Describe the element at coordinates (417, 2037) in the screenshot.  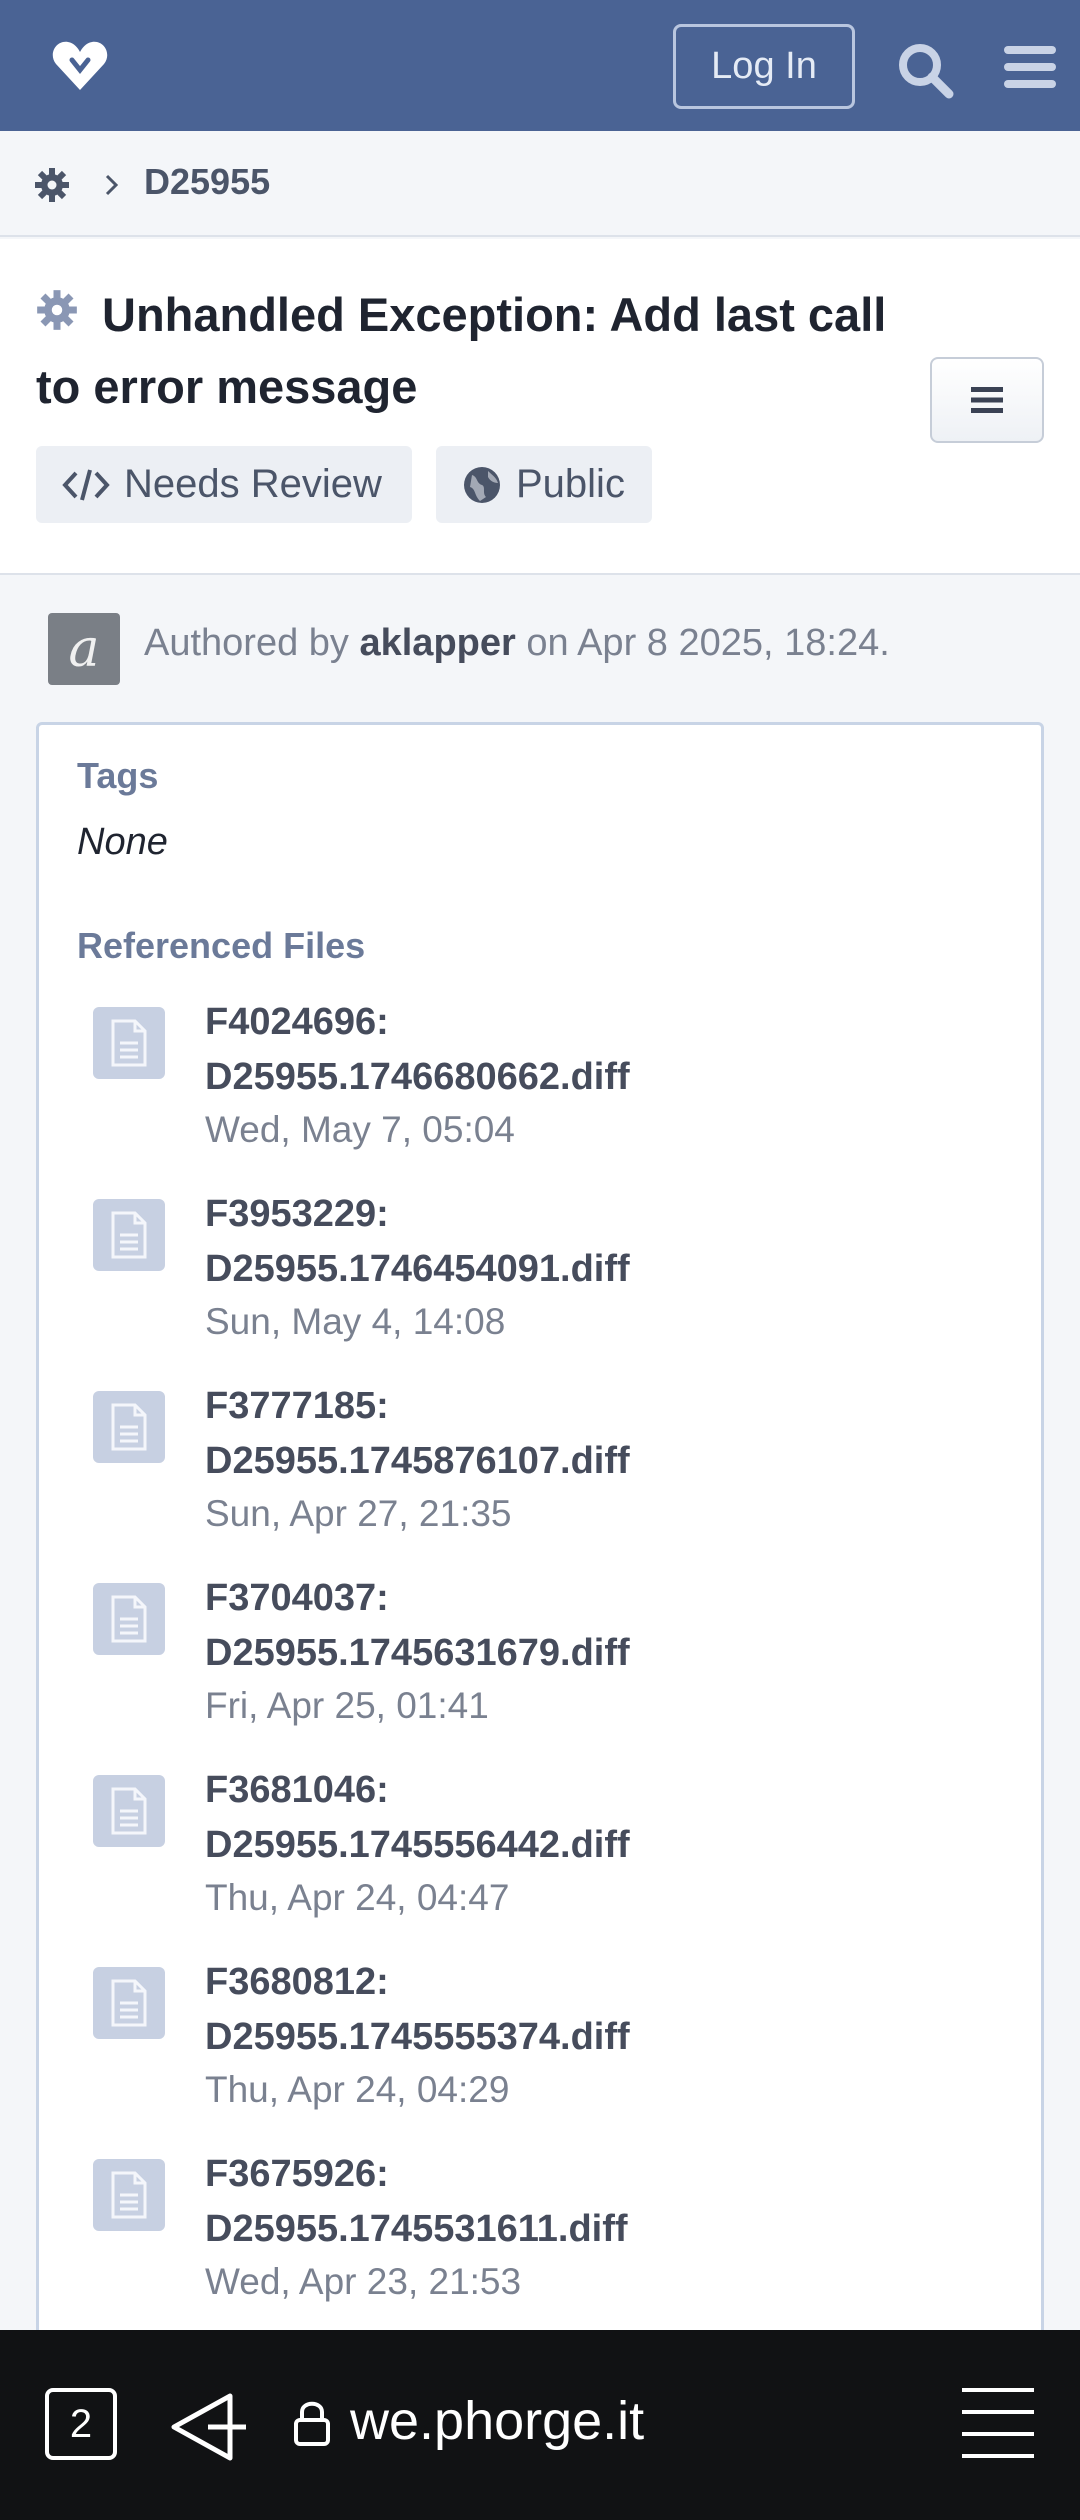
I see `file-name: D25955.1745555374.diff` at that location.